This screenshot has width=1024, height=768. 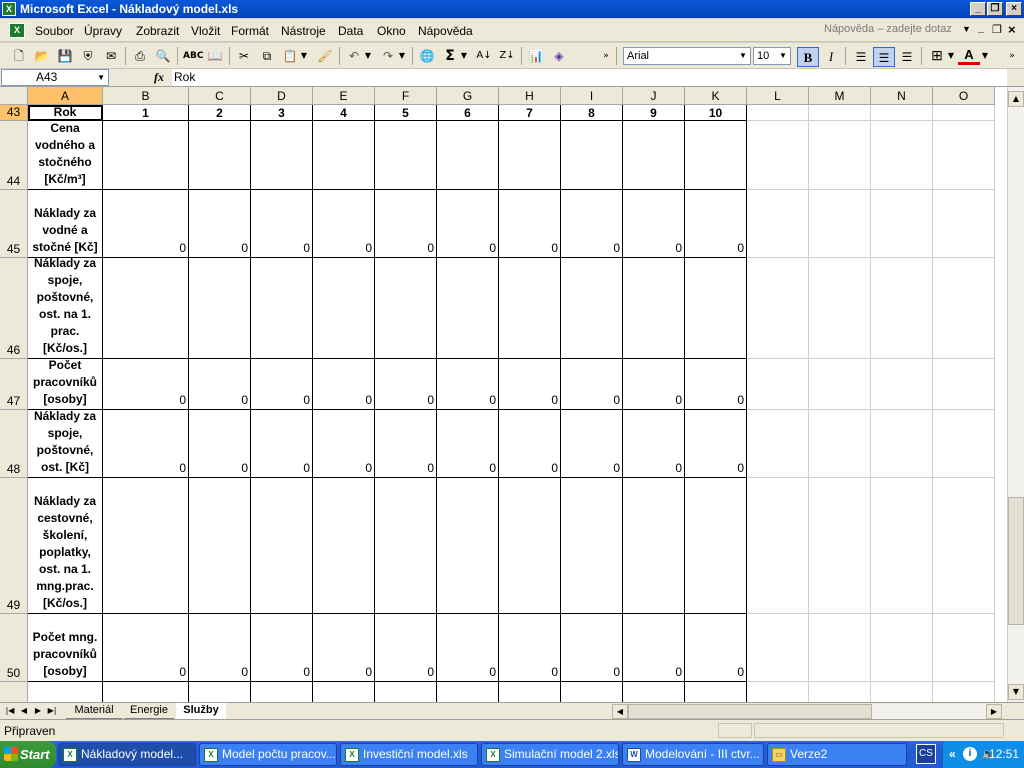 I want to click on hyperlink-icon: 🌐, so click(x=427, y=56).